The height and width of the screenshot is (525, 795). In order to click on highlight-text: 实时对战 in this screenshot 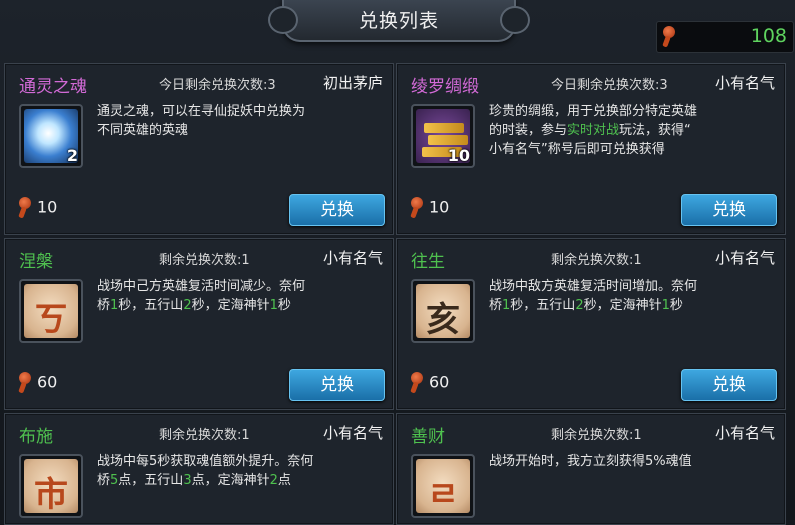, I will do `click(593, 130)`.